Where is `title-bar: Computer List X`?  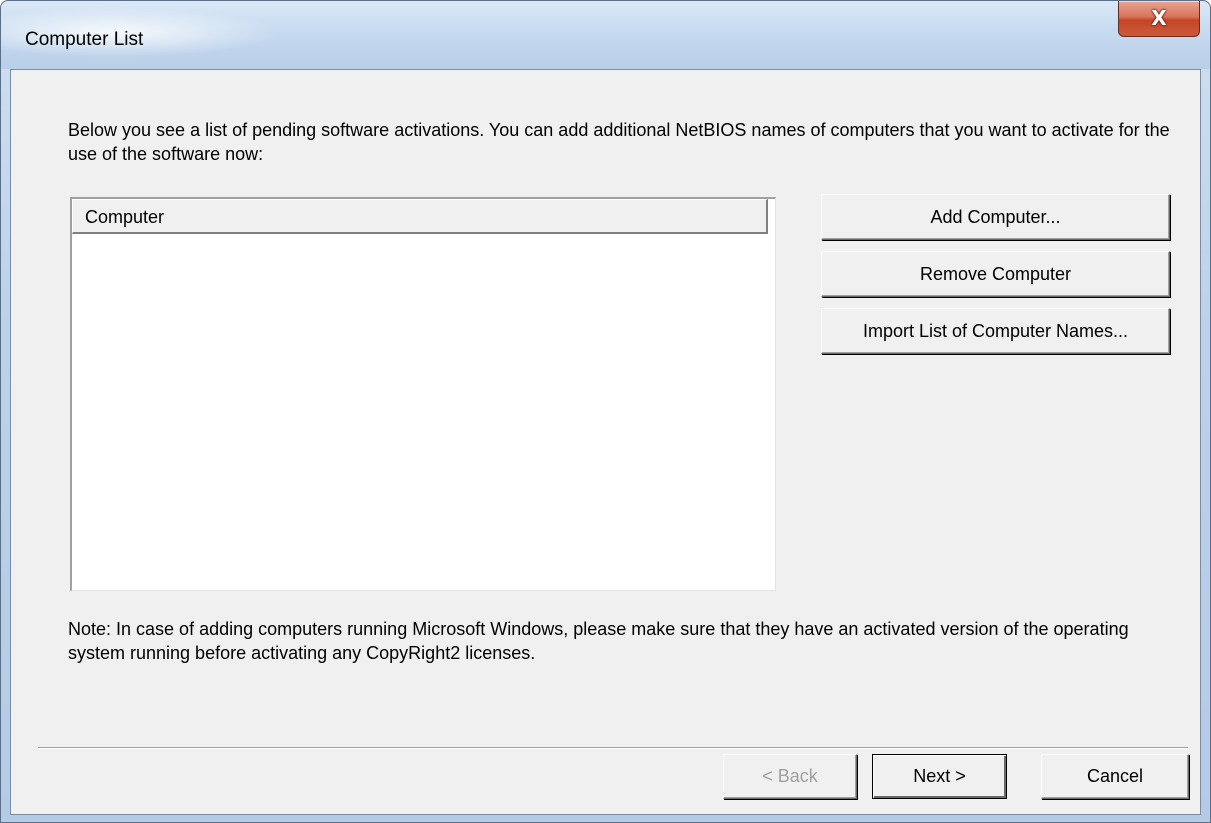
title-bar: Computer List X is located at coordinates (605, 35).